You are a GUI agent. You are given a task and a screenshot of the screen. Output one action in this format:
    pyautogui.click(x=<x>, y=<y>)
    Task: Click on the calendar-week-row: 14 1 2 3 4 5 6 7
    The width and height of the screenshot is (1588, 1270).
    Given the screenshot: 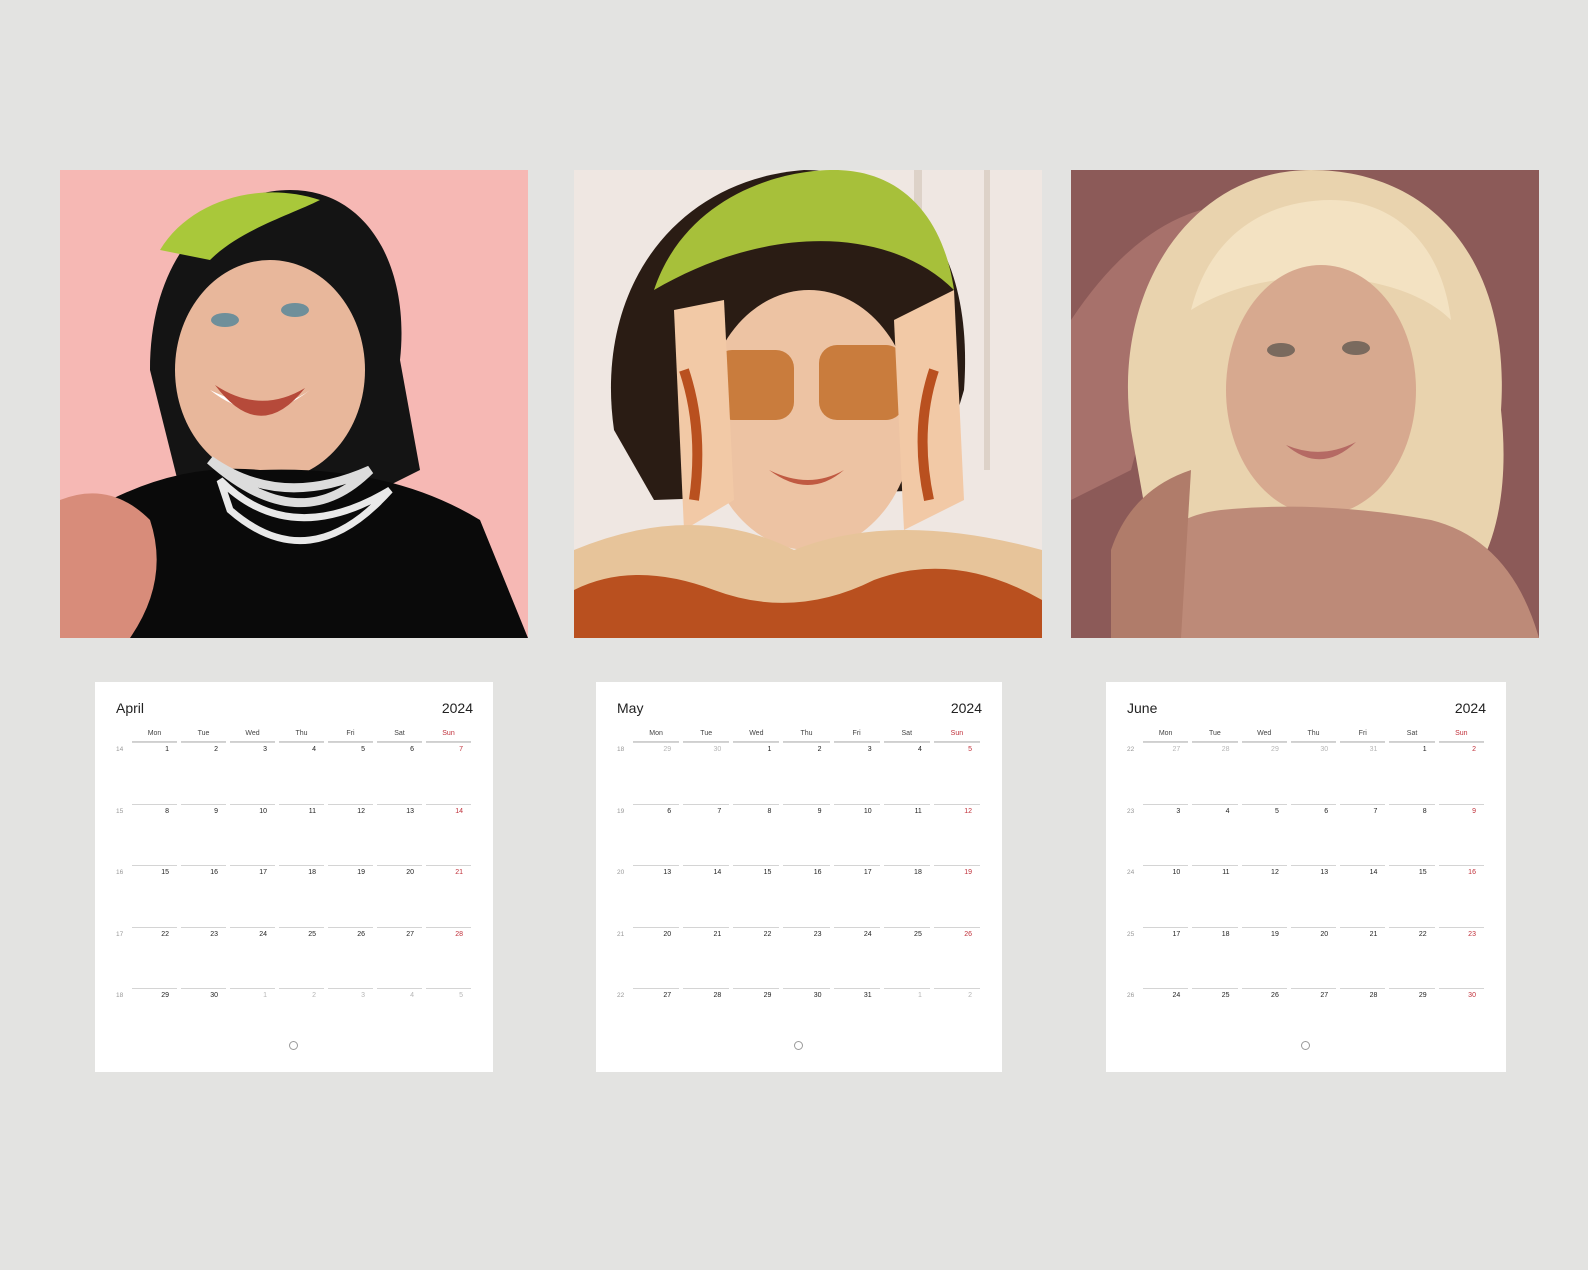 What is the action you would take?
    pyautogui.click(x=294, y=773)
    